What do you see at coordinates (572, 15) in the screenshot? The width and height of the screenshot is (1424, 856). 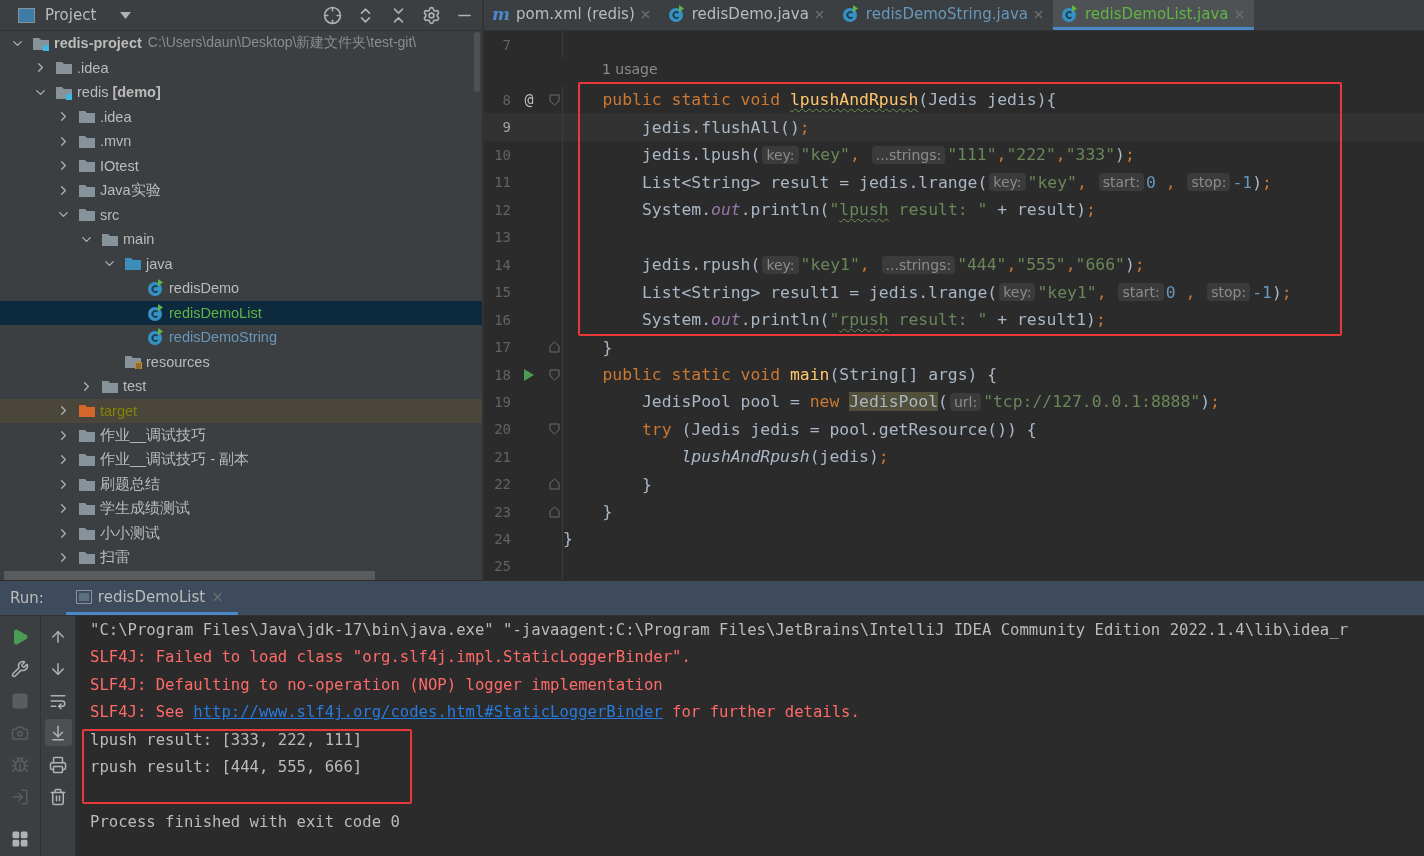 I see `editor-tab: m pom.xml (redis)` at bounding box center [572, 15].